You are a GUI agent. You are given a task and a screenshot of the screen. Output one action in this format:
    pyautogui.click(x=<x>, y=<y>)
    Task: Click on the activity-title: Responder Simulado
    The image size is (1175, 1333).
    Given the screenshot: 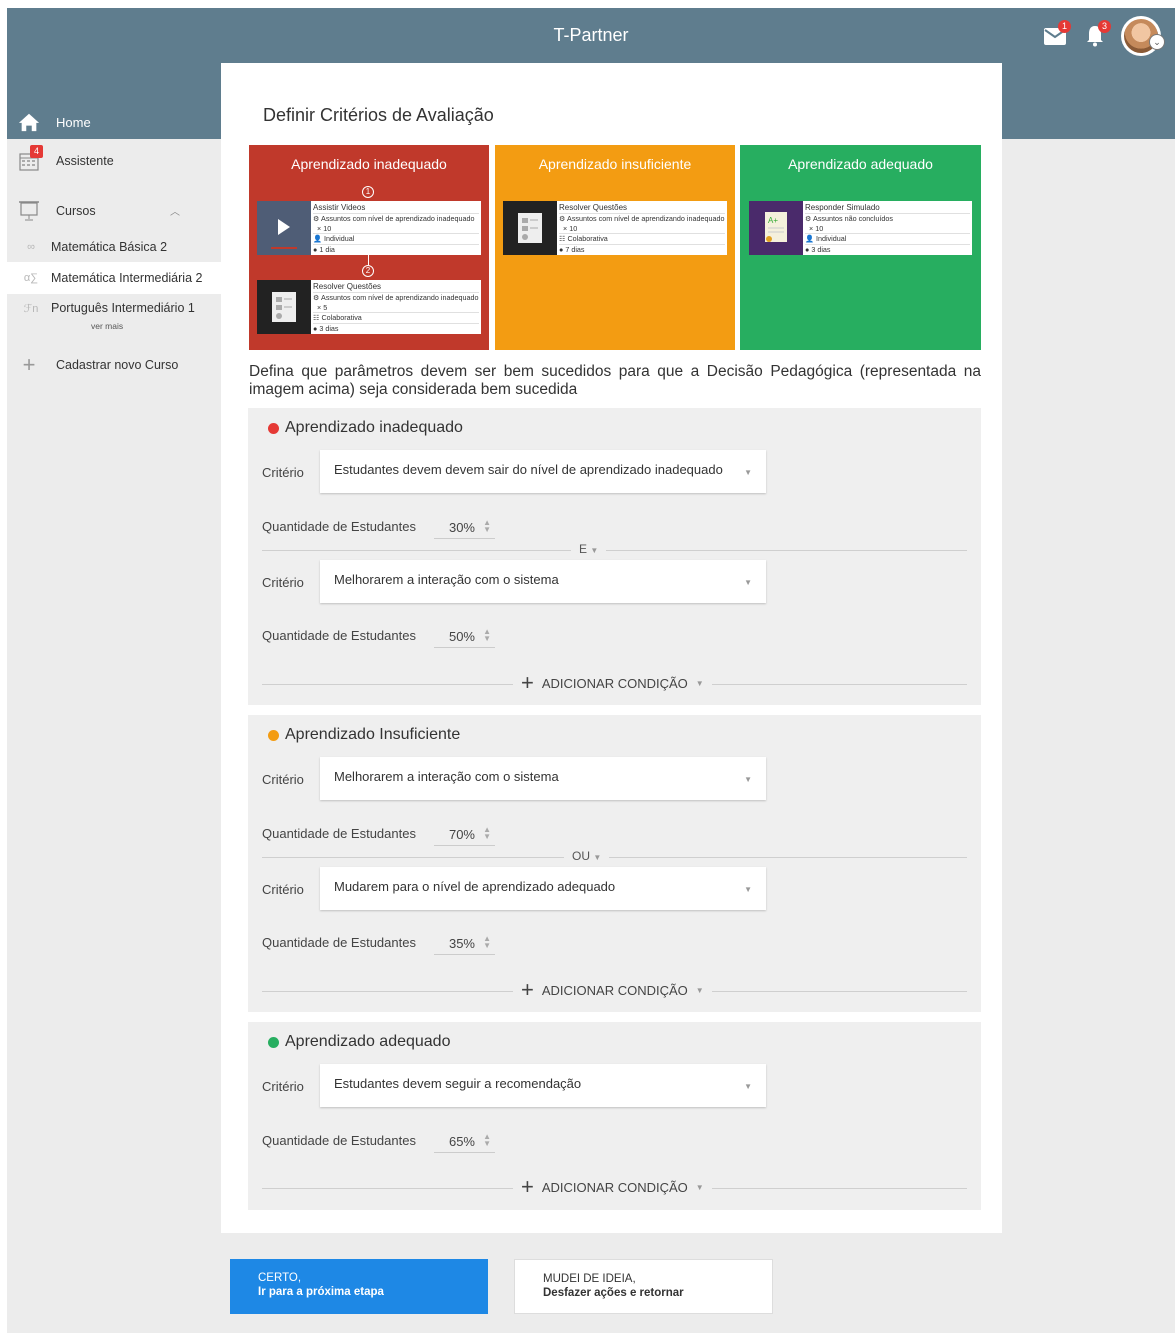 What is the action you would take?
    pyautogui.click(x=842, y=207)
    